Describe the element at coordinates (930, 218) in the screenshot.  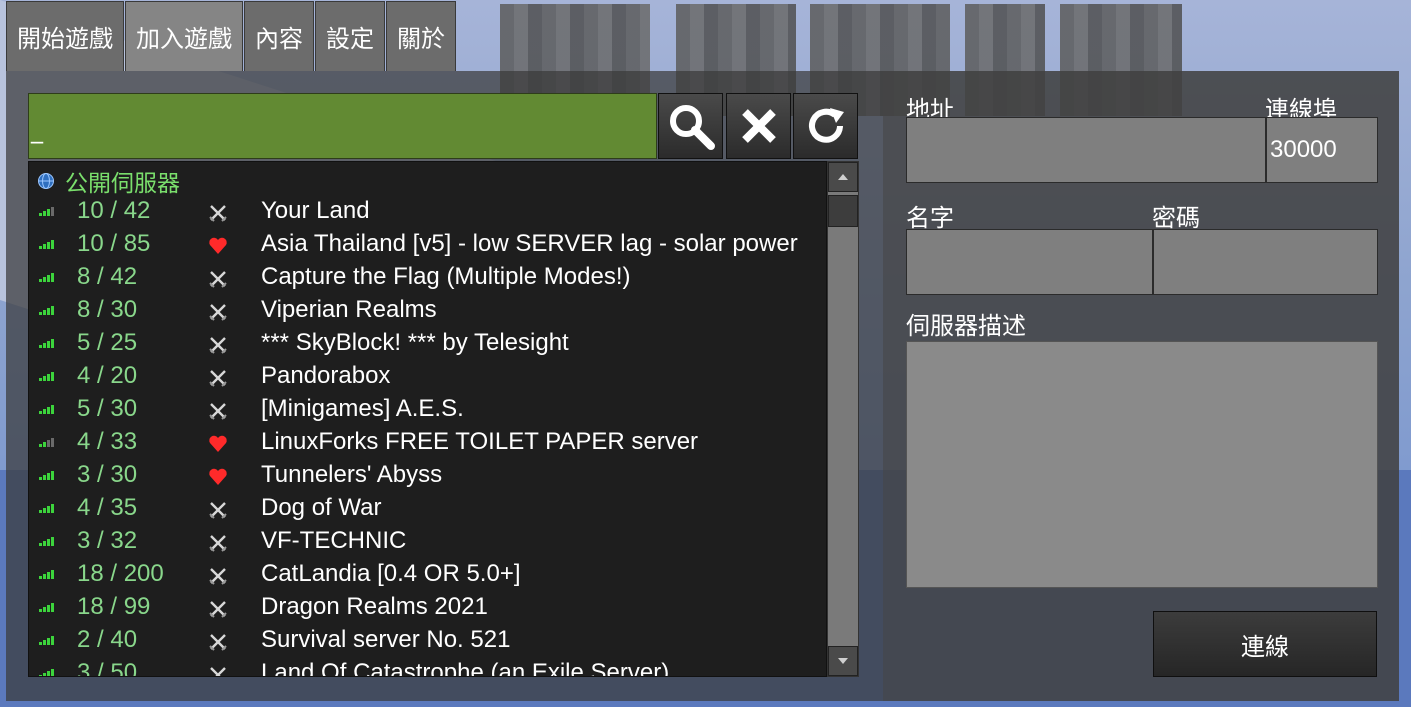
I see `name-label: 名字` at that location.